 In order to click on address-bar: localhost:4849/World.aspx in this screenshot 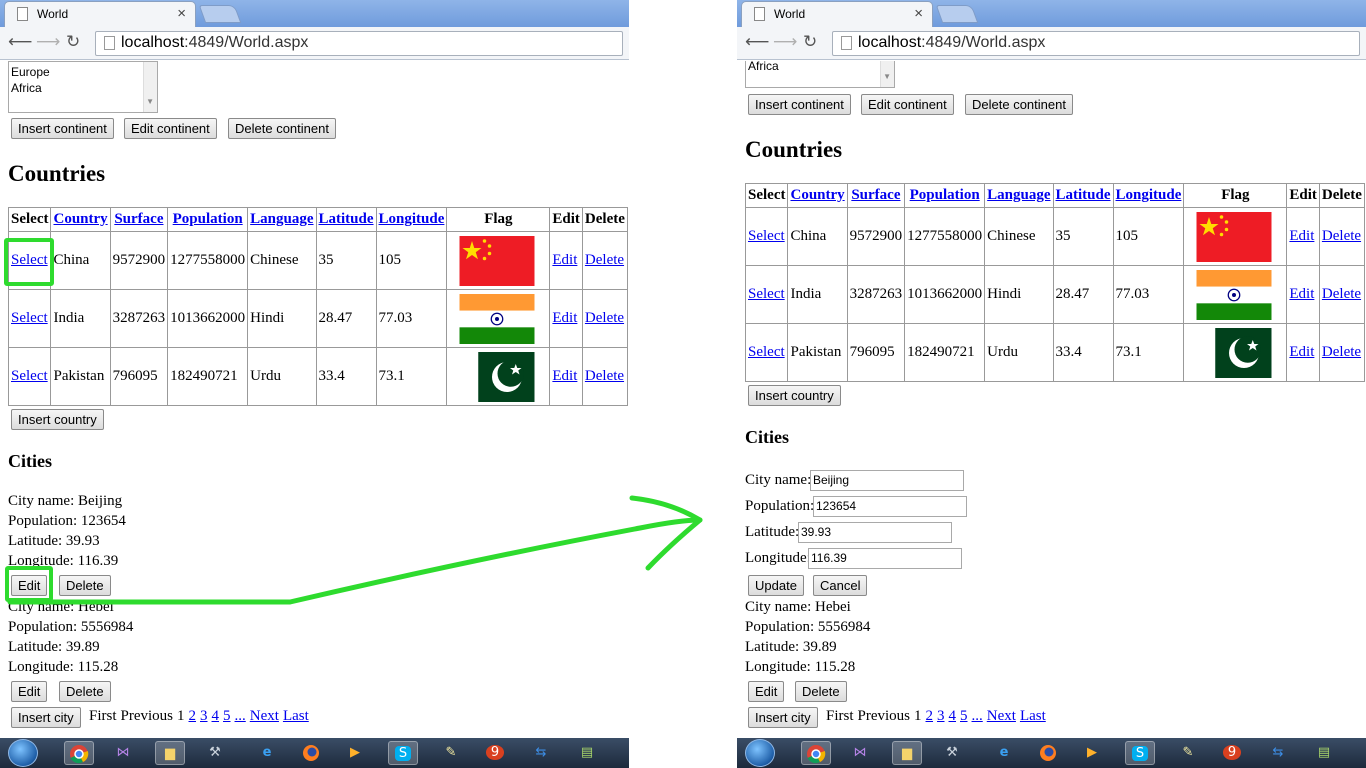, I will do `click(1096, 43)`.